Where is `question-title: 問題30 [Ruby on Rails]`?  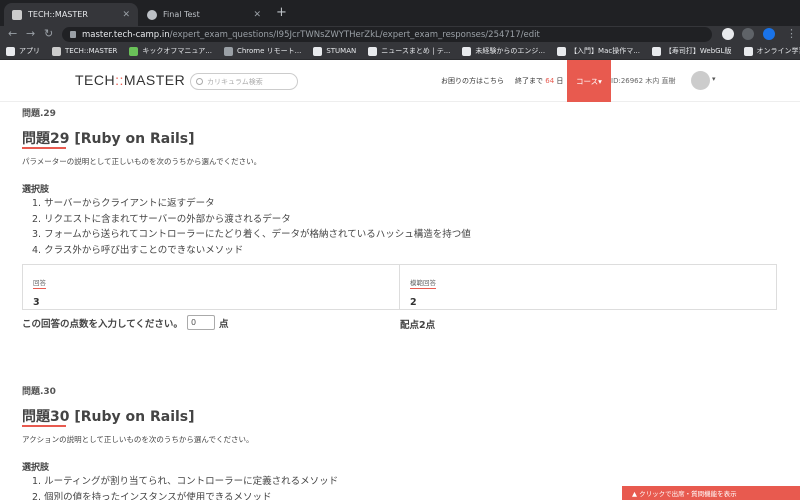 question-title: 問題30 [Ruby on Rails] is located at coordinates (108, 416).